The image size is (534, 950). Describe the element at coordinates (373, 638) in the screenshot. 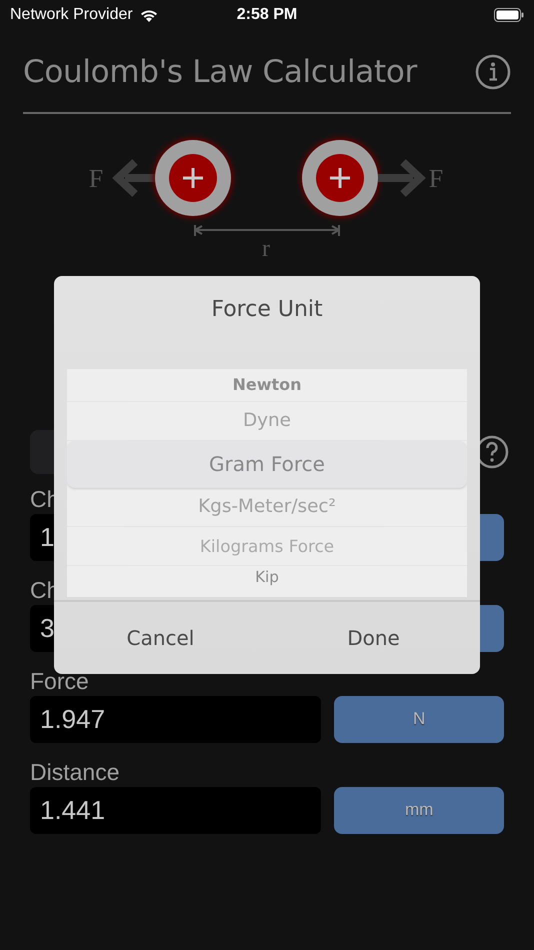

I see `dialog-button: Done` at that location.